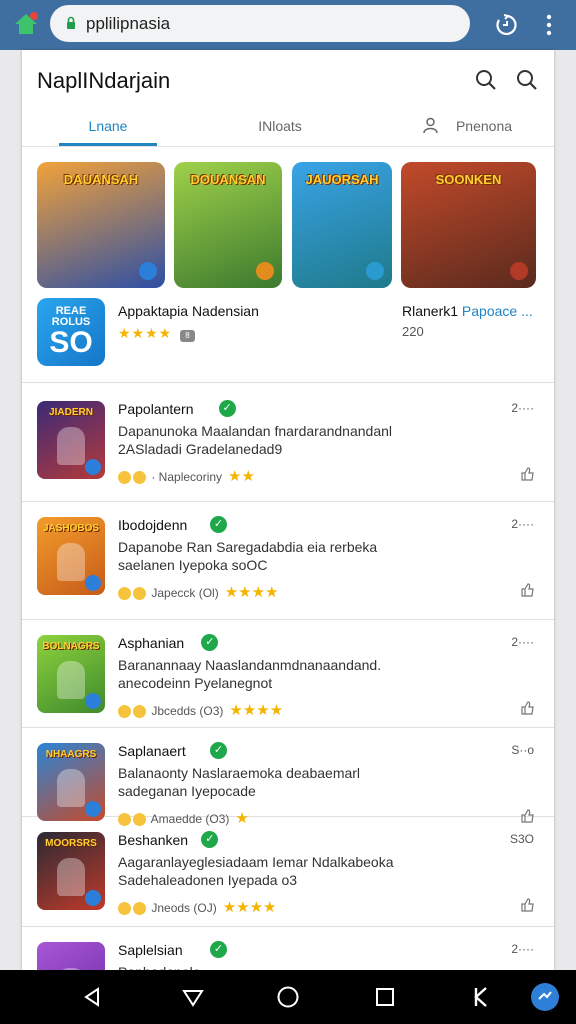 The image size is (576, 1024). I want to click on featured-banner-title: JAUORSAH, so click(342, 179).